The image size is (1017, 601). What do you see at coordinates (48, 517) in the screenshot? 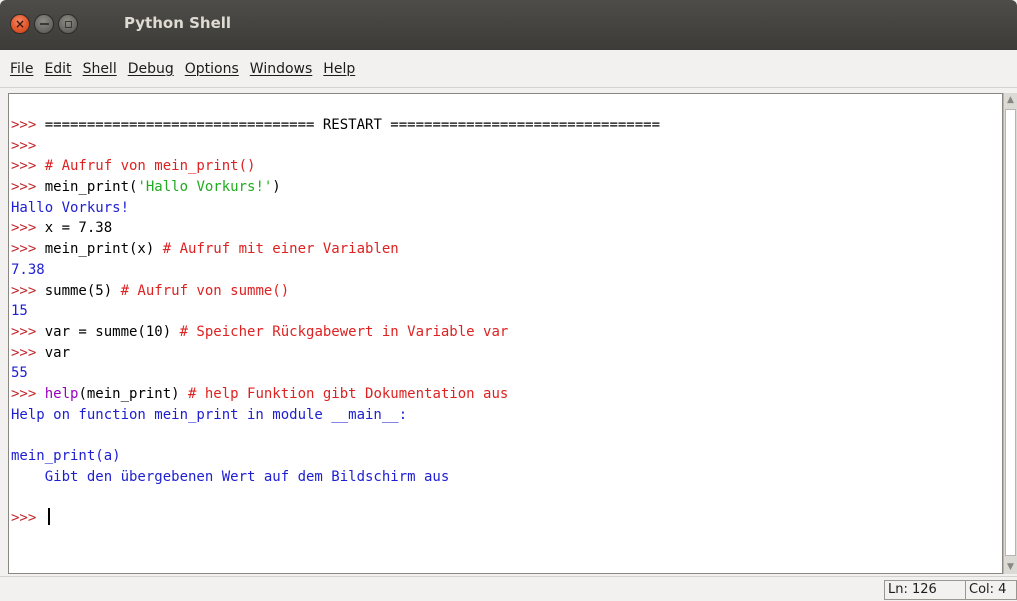
I see `text-cursor` at bounding box center [48, 517].